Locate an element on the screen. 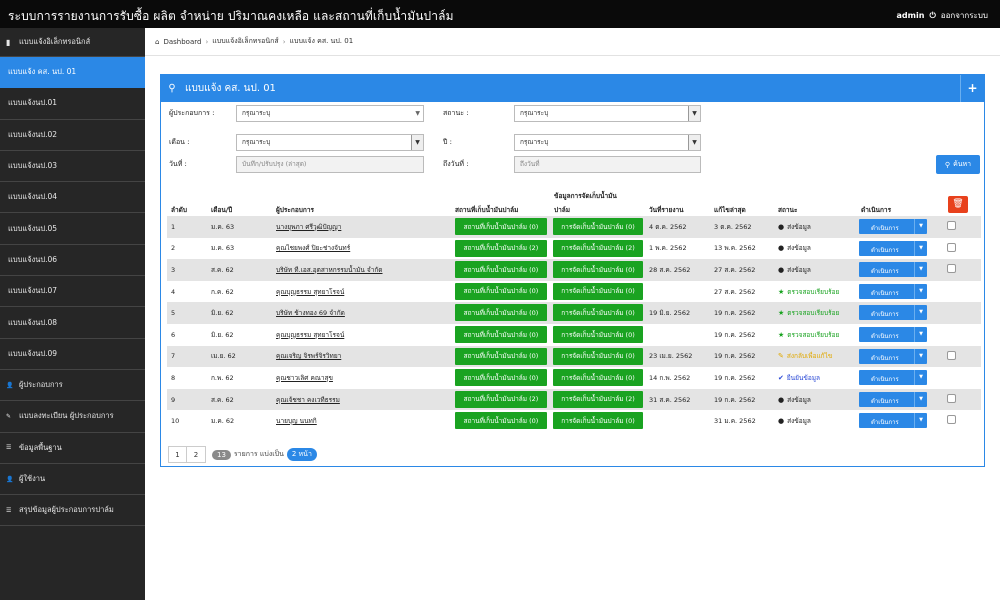 This screenshot has width=1000, height=600. row-operator-link: คุณไชยพงศ์ ปิยะช่างจันทร์ is located at coordinates (313, 249).